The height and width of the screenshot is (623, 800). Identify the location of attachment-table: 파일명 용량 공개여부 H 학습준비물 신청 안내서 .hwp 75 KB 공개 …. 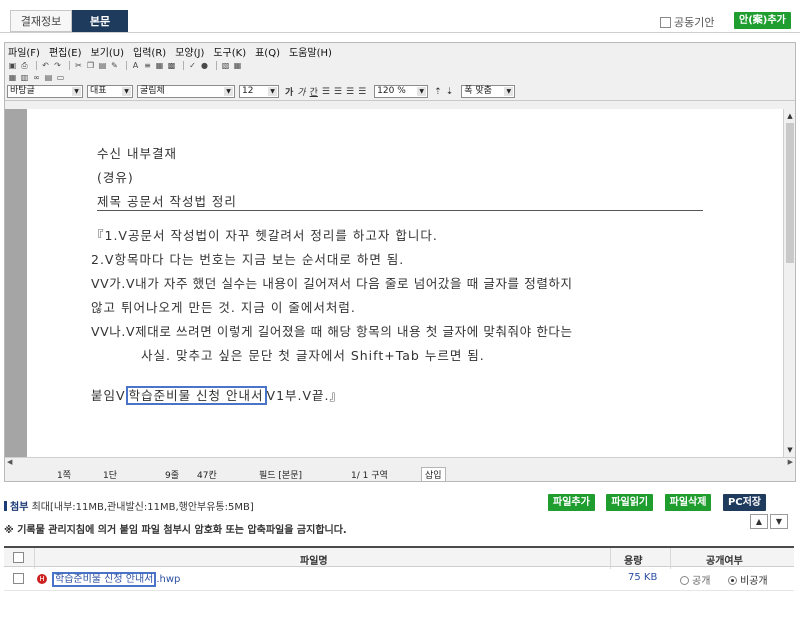
(399, 568).